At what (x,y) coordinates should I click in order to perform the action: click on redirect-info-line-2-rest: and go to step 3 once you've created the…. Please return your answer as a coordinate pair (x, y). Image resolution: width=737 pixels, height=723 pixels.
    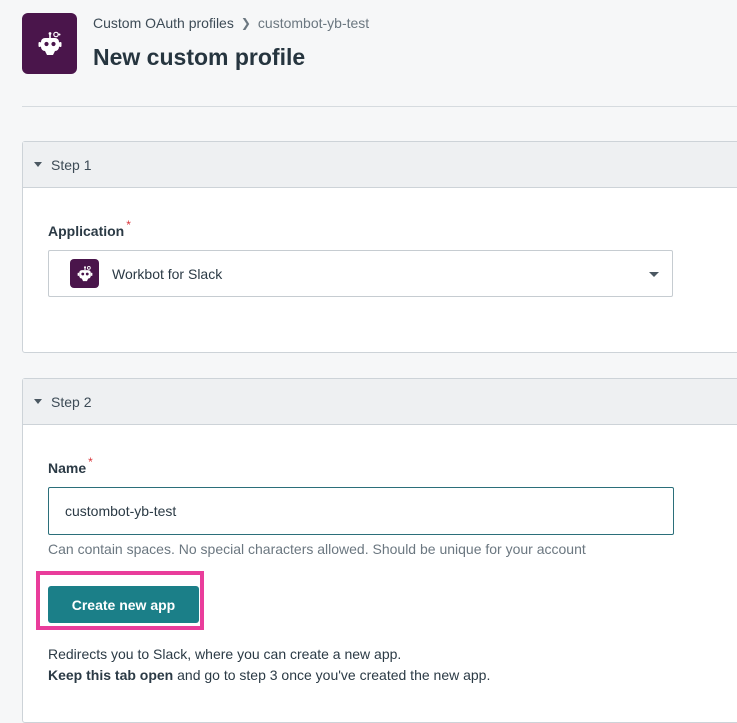
    Looking at the image, I should click on (332, 675).